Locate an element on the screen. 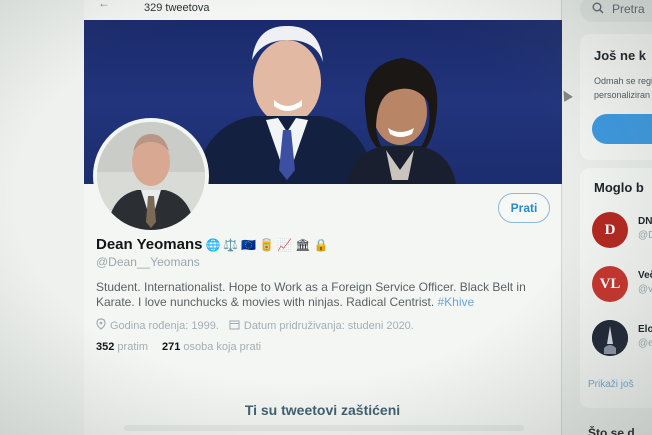  suggestion-name: DN is located at coordinates (645, 221).